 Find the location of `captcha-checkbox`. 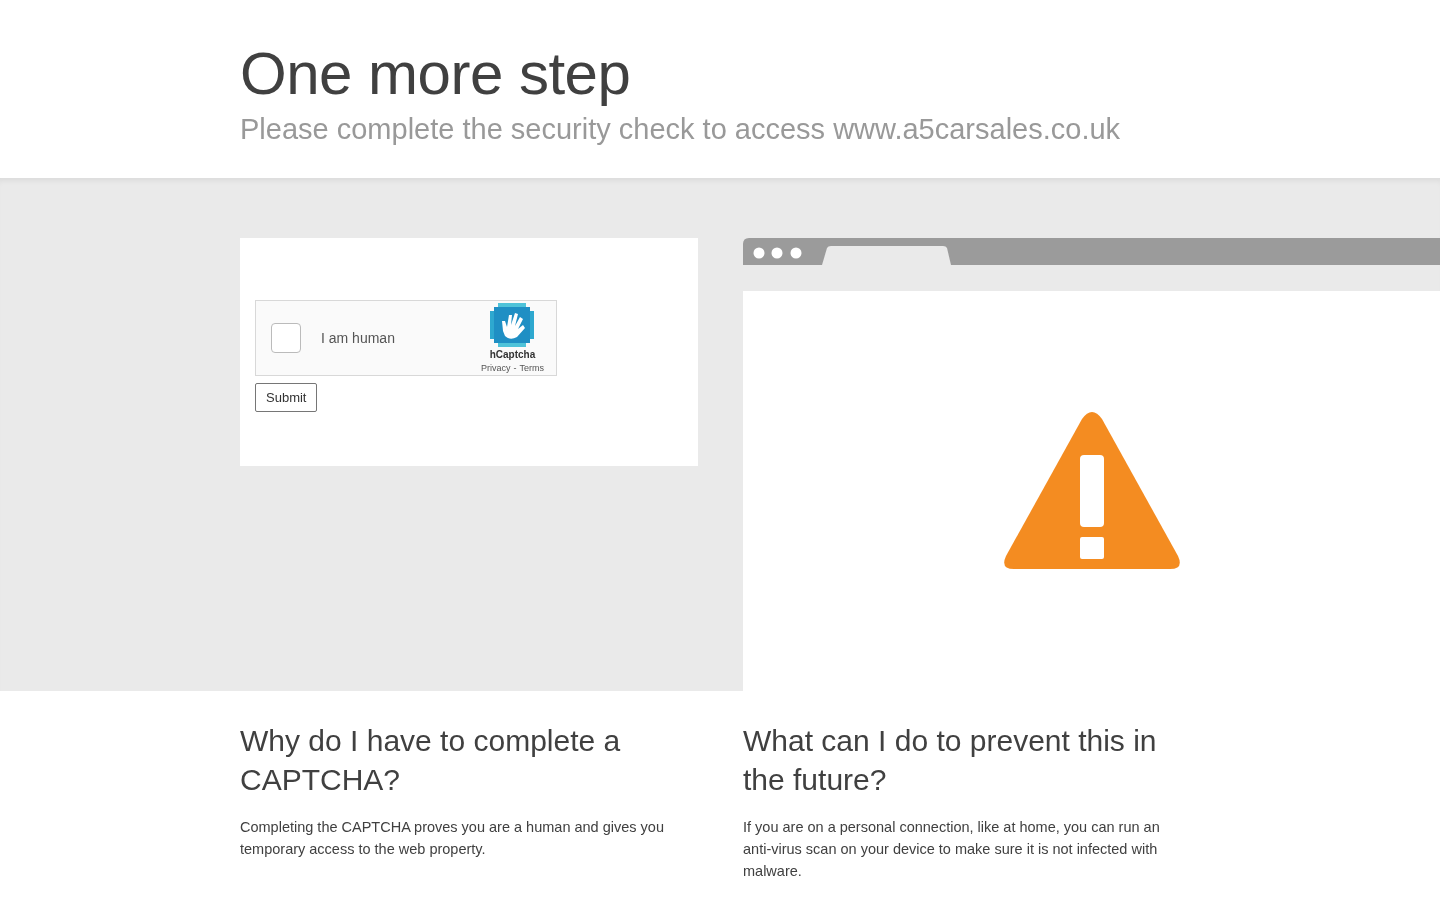

captcha-checkbox is located at coordinates (286, 338).